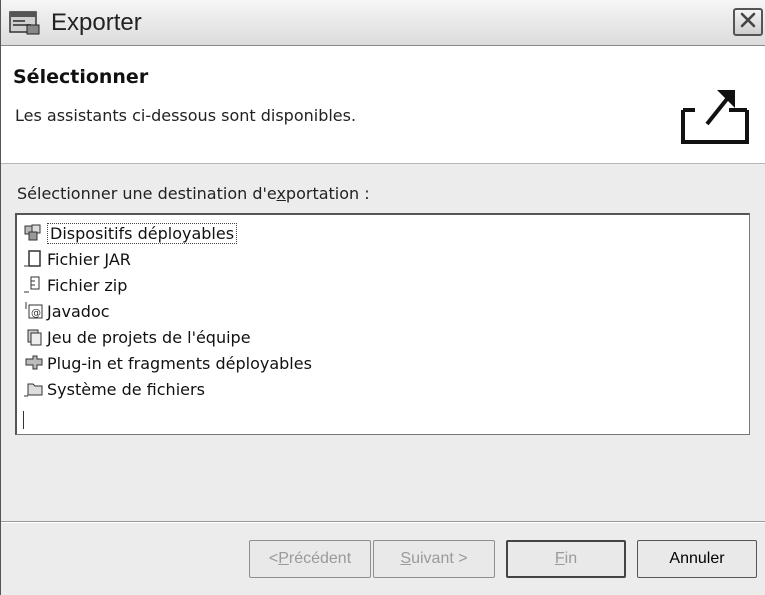 The image size is (765, 595). I want to click on list-item-plugin: Plug-in et fragments déployables, so click(167, 363).